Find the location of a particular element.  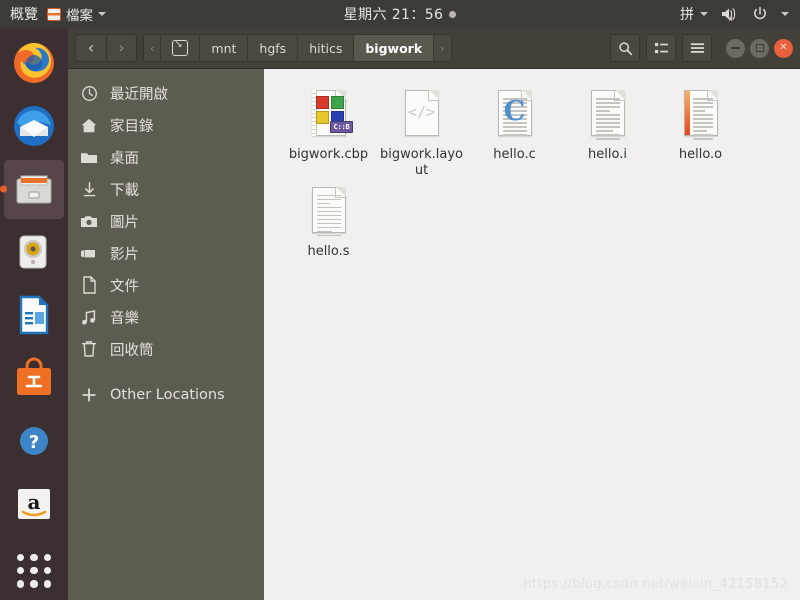

dock-item-ubuntu-software is located at coordinates (34, 377).